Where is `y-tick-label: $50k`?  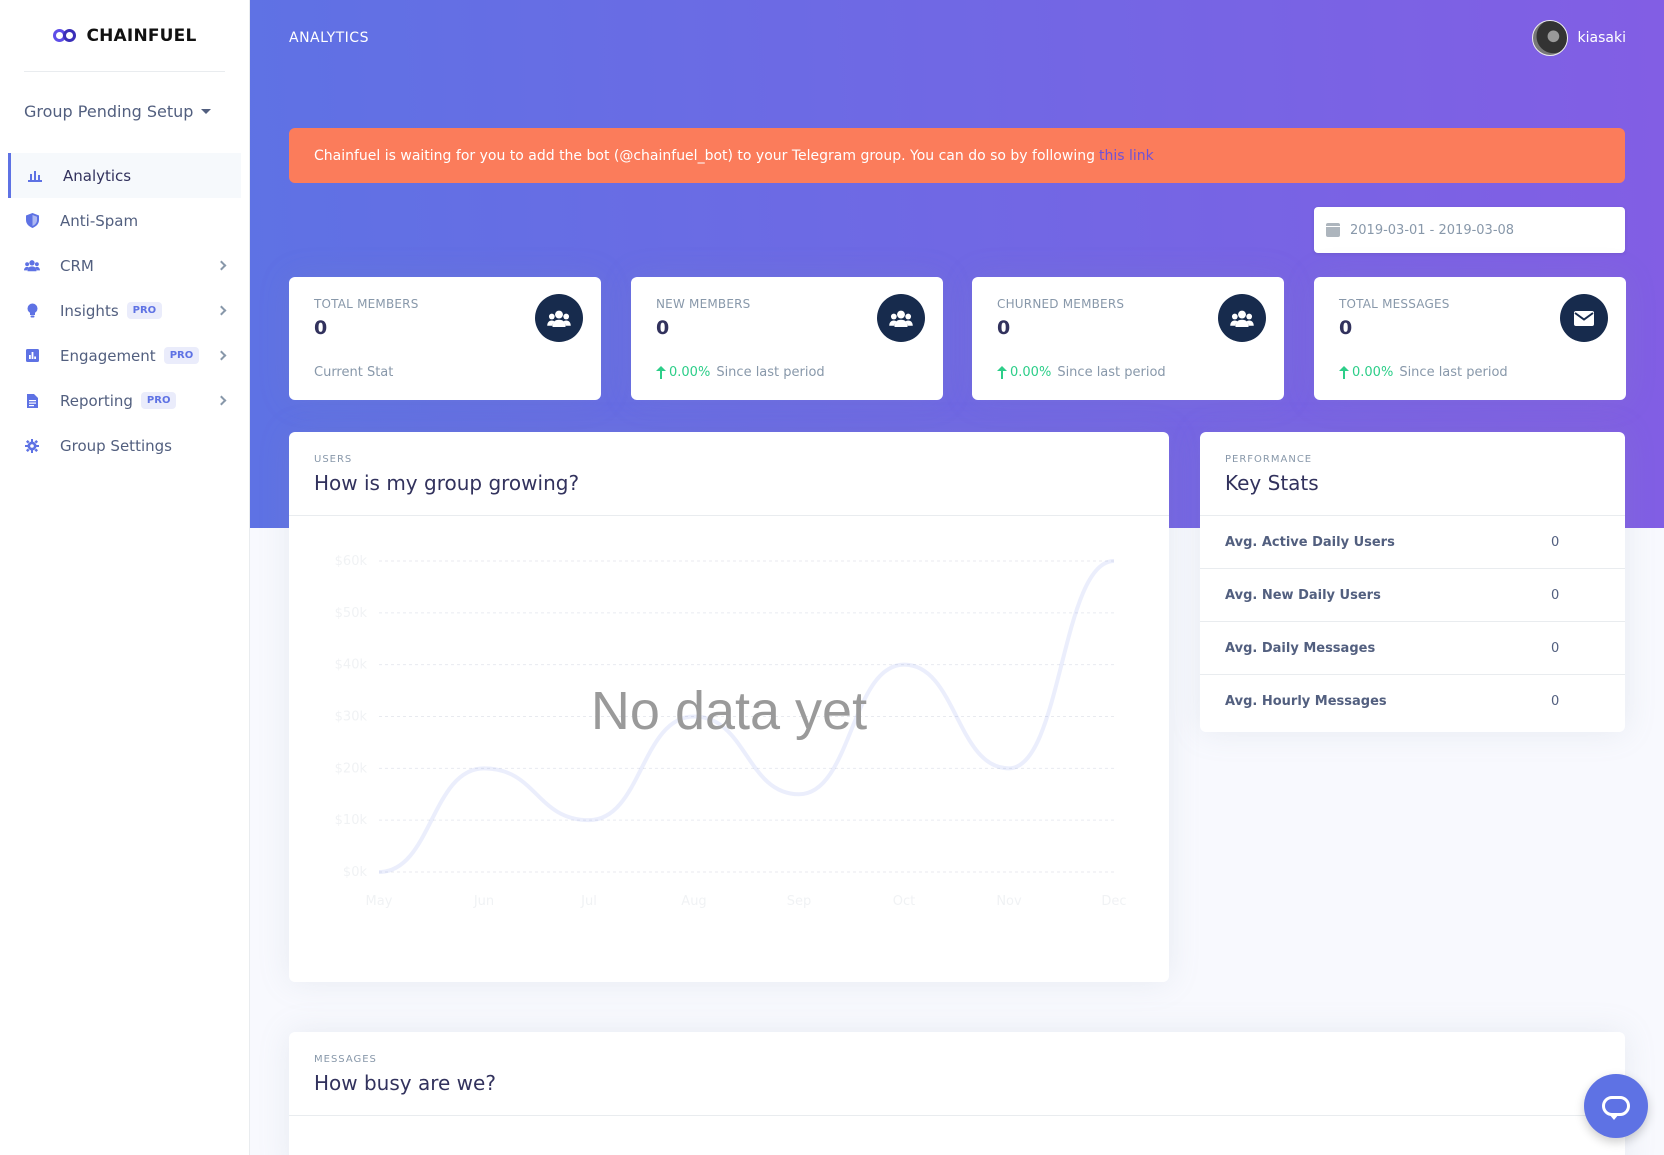 y-tick-label: $50k is located at coordinates (351, 613).